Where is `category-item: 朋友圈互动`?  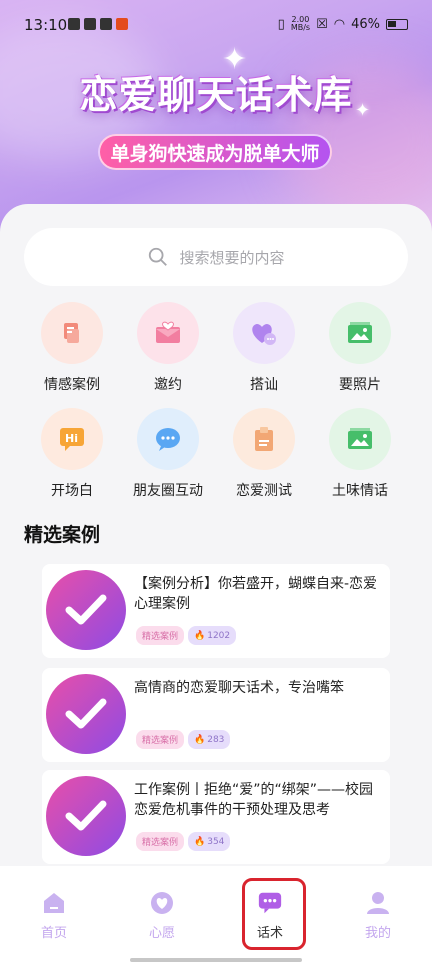 category-item: 朋友圈互动 is located at coordinates (168, 454).